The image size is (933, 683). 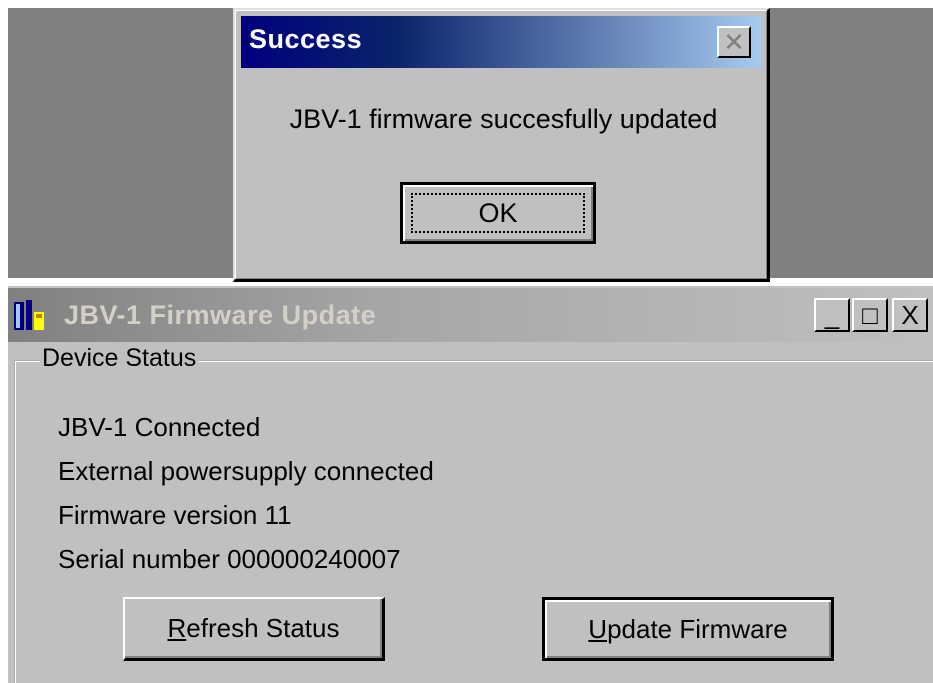 I want to click on ok-button-label: OK, so click(x=498, y=213).